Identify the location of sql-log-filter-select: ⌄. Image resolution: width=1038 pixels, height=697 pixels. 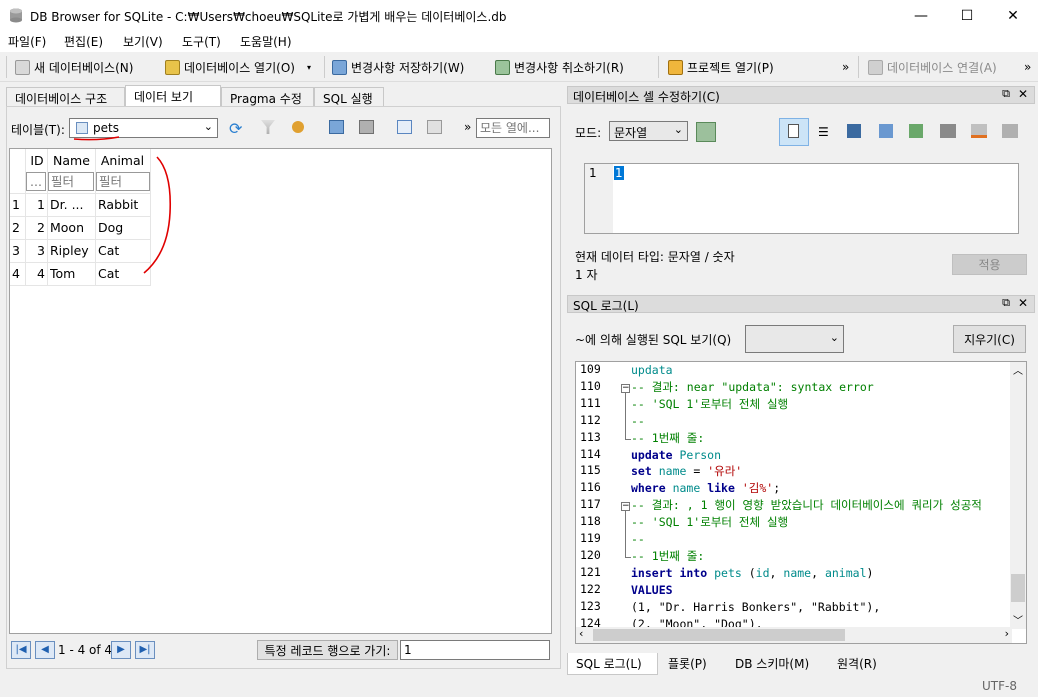
(794, 339).